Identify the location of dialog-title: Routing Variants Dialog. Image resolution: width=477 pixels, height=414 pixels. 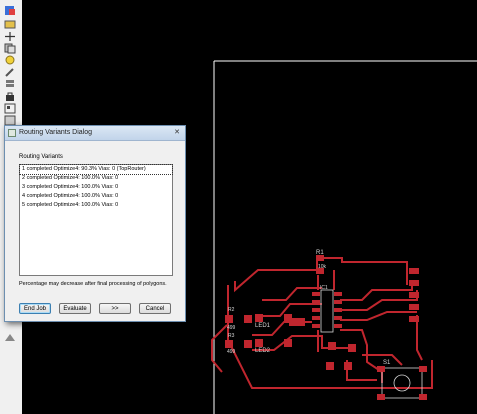
(56, 132).